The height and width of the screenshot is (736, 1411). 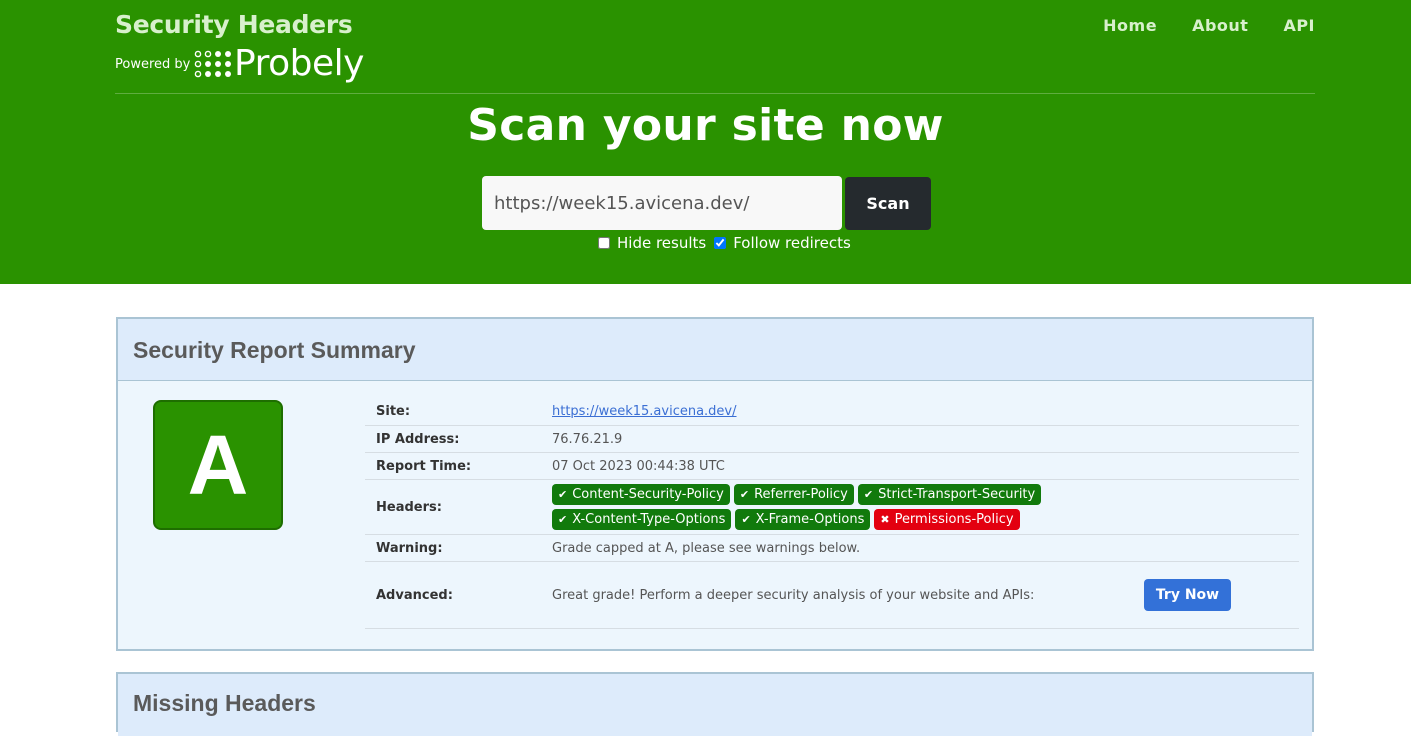 I want to click on header-badge: ✔ Referrer-Policy, so click(x=793, y=494).